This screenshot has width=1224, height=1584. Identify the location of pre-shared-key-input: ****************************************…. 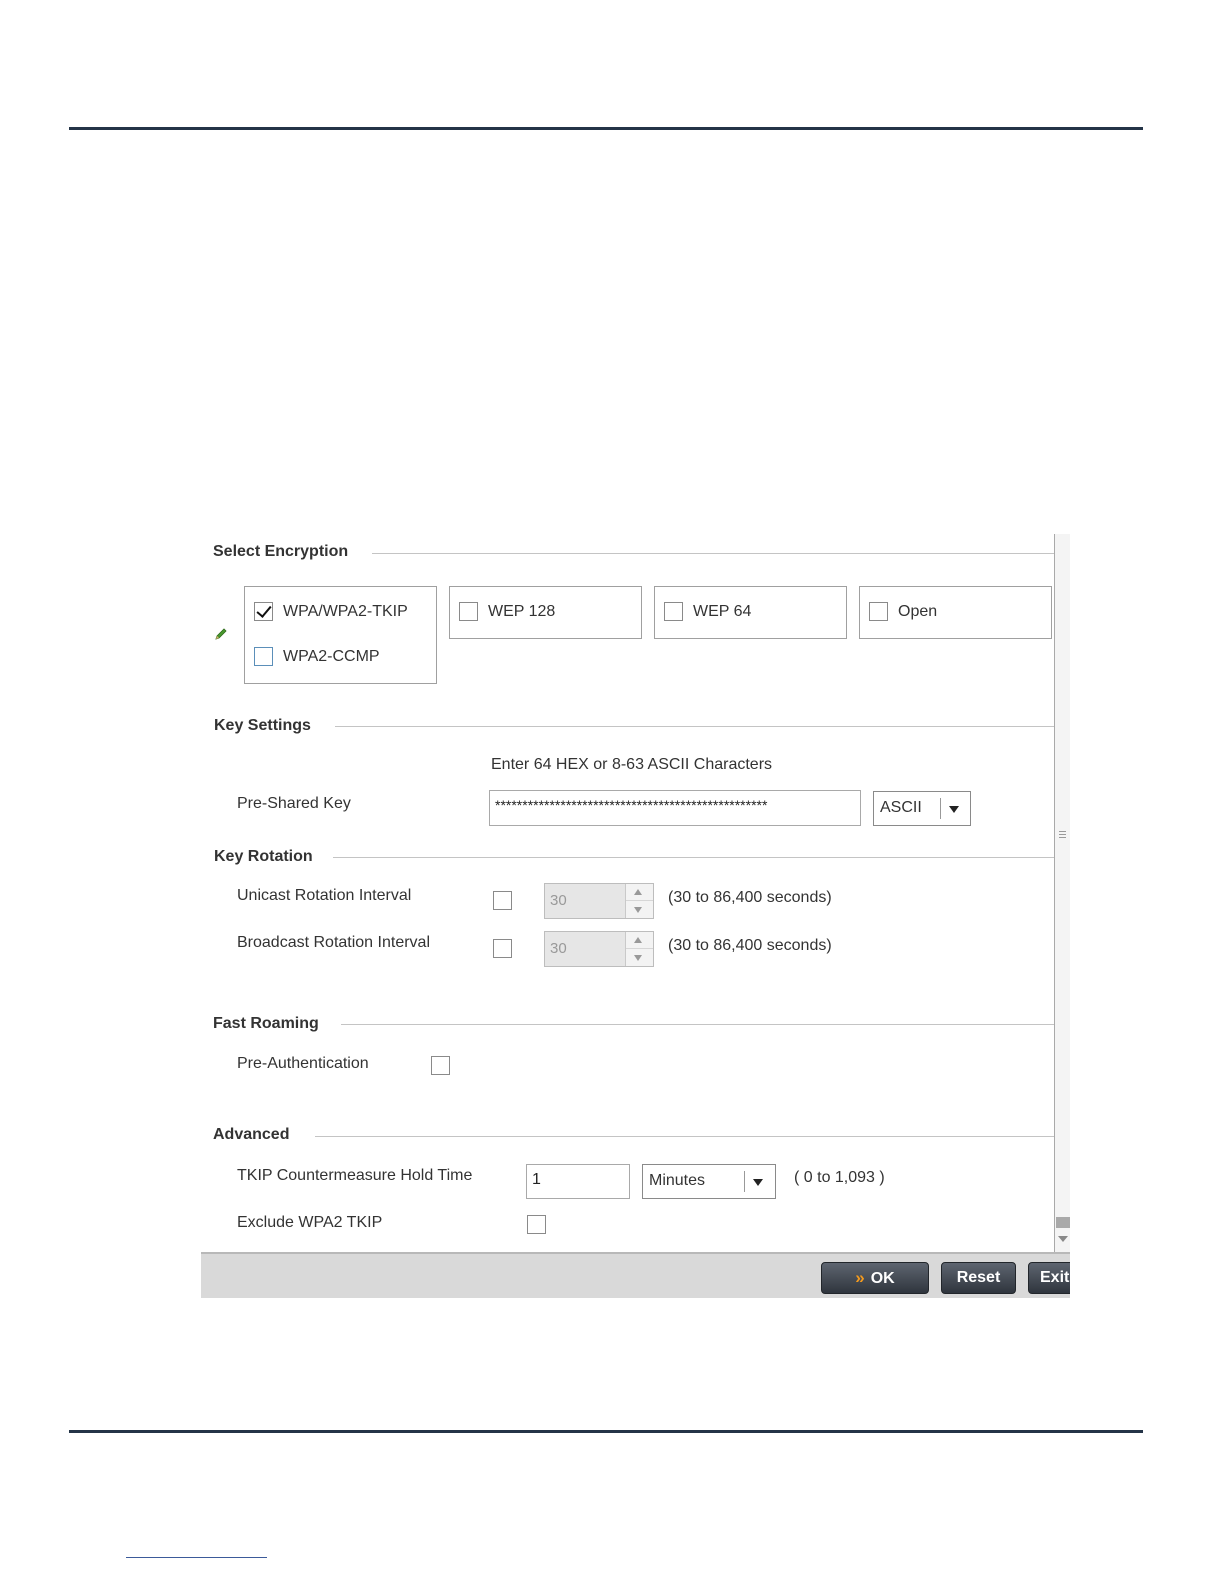
(675, 808).